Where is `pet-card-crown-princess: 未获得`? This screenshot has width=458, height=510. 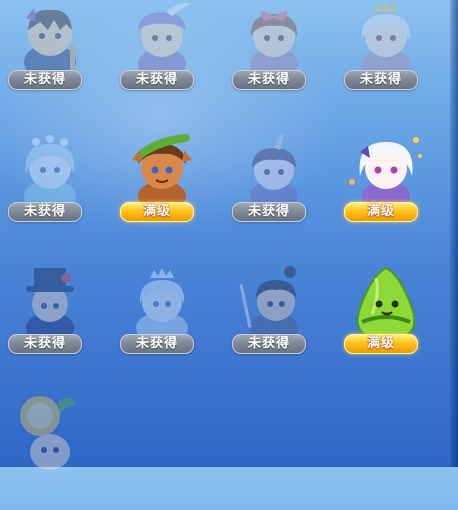 pet-card-crown-princess: 未获得 is located at coordinates (386, 59).